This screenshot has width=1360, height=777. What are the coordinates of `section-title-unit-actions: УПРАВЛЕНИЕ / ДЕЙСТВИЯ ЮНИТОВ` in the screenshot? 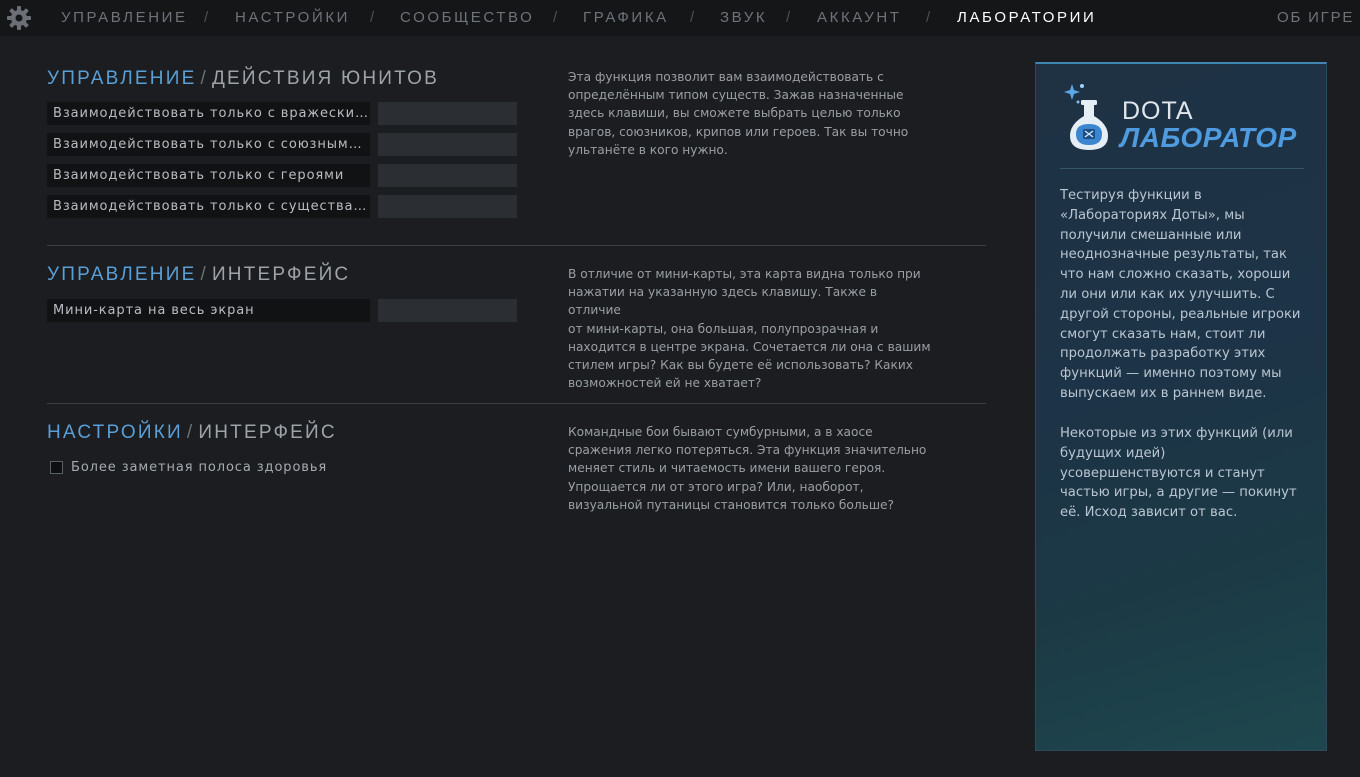 It's located at (243, 79).